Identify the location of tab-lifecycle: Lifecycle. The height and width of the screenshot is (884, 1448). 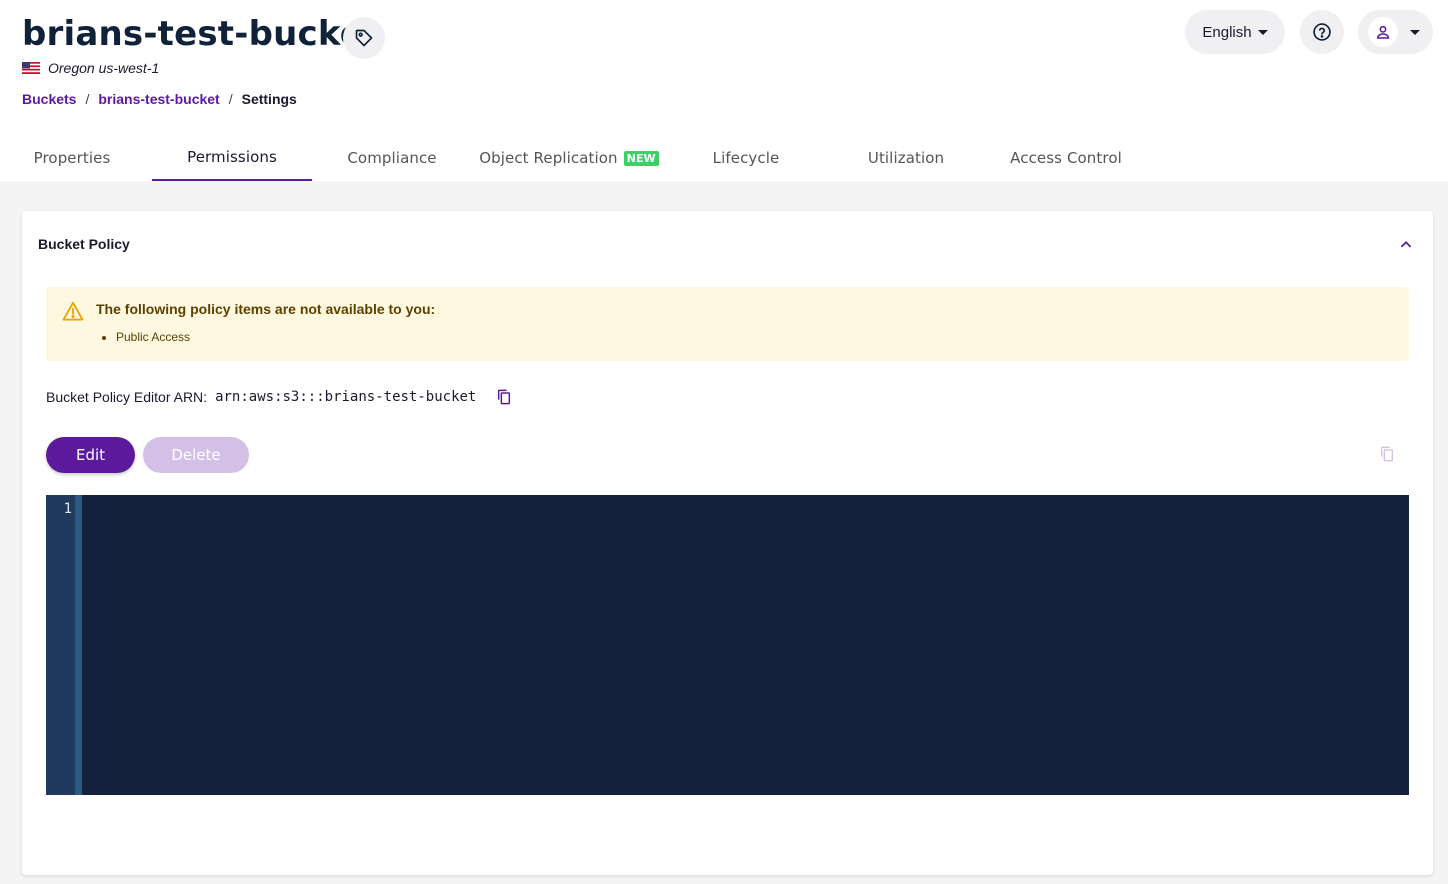
(746, 158).